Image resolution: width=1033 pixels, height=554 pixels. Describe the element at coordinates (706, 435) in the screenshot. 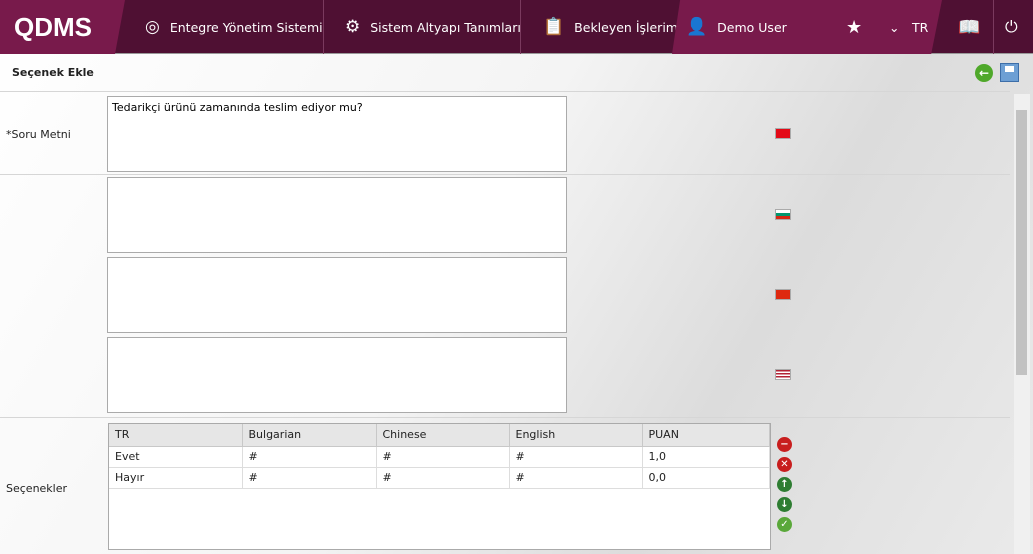

I see `col-puan: PUAN` at that location.